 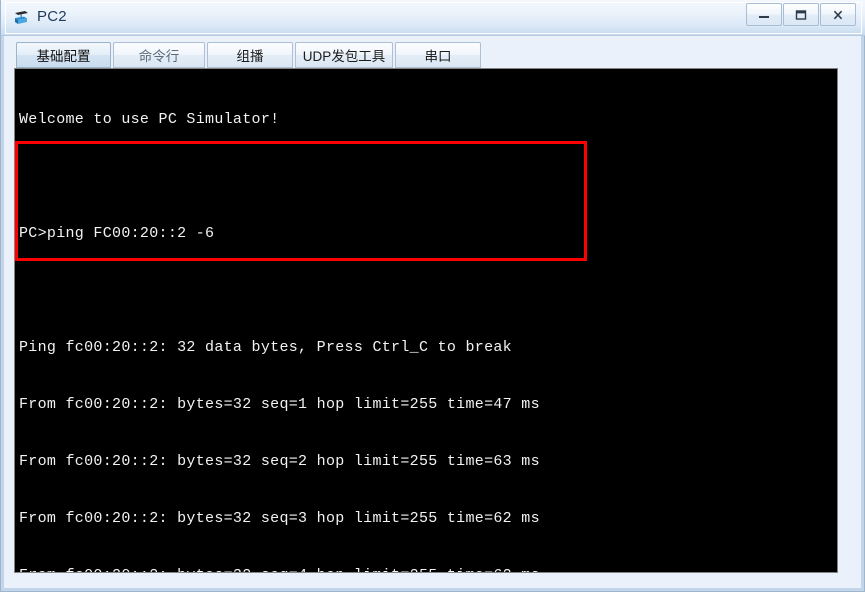 I want to click on tab-label: 命令行, so click(x=159, y=56).